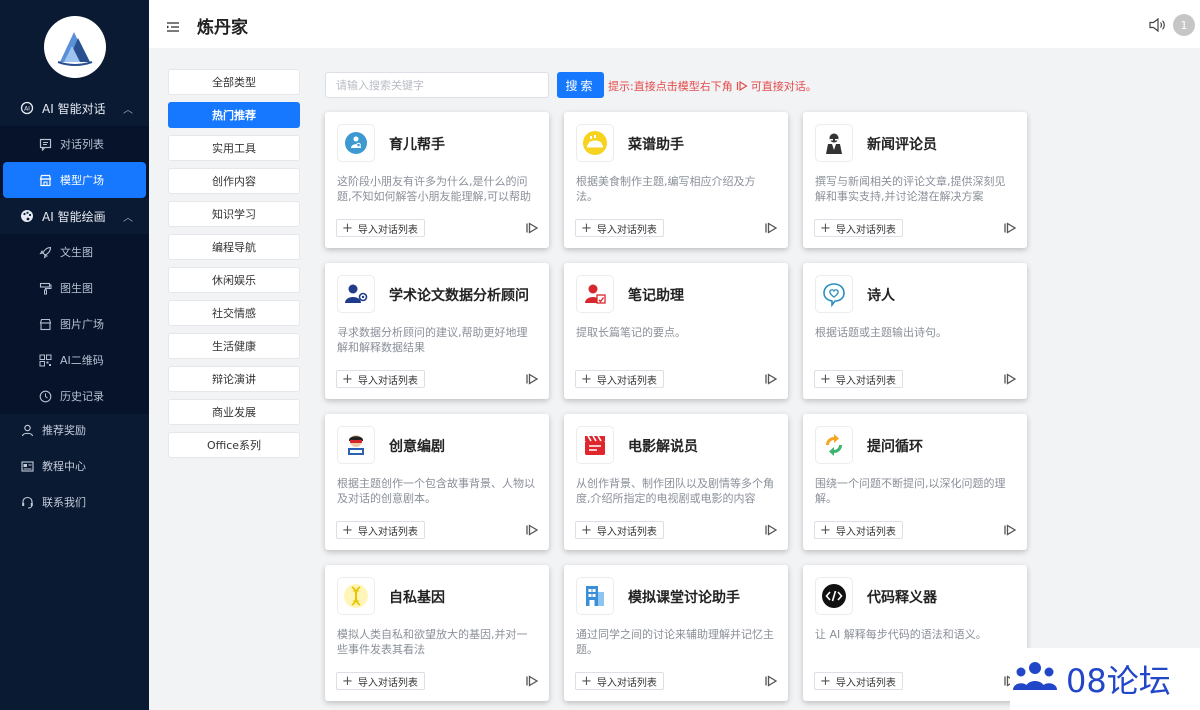  I want to click on app-logo, so click(75, 47).